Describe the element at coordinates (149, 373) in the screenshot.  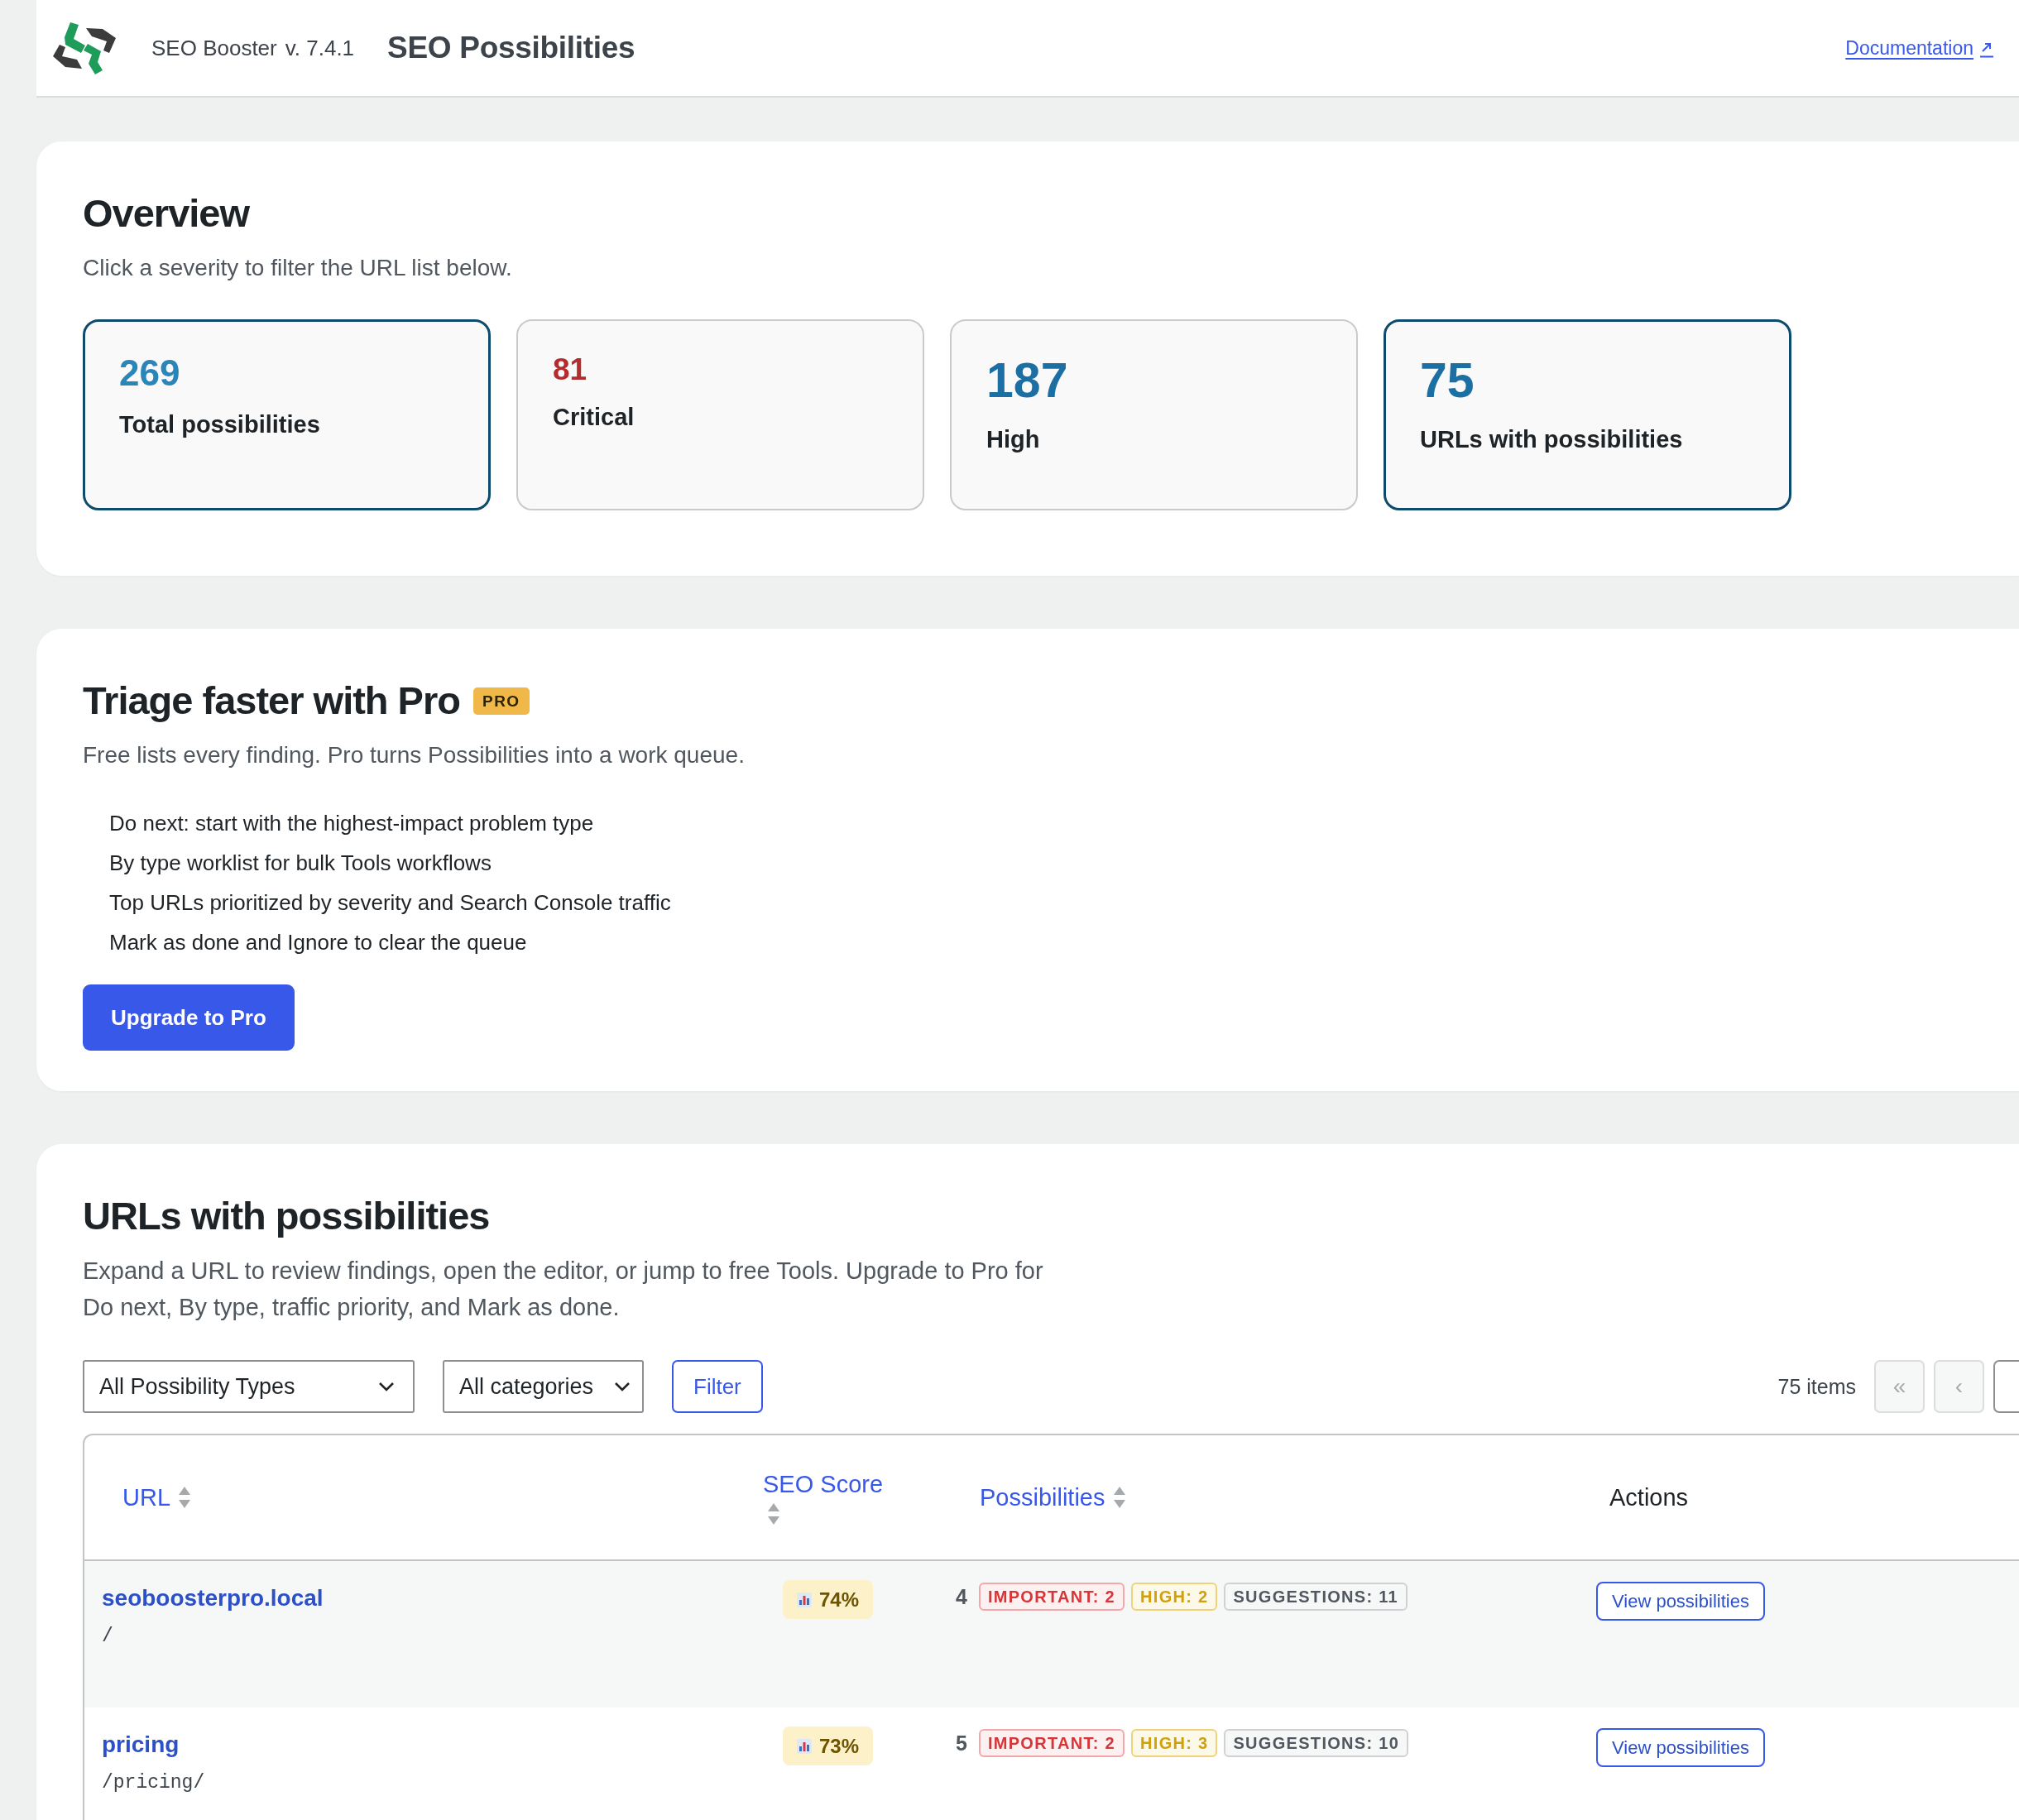
I see `stat-value: 269` at that location.